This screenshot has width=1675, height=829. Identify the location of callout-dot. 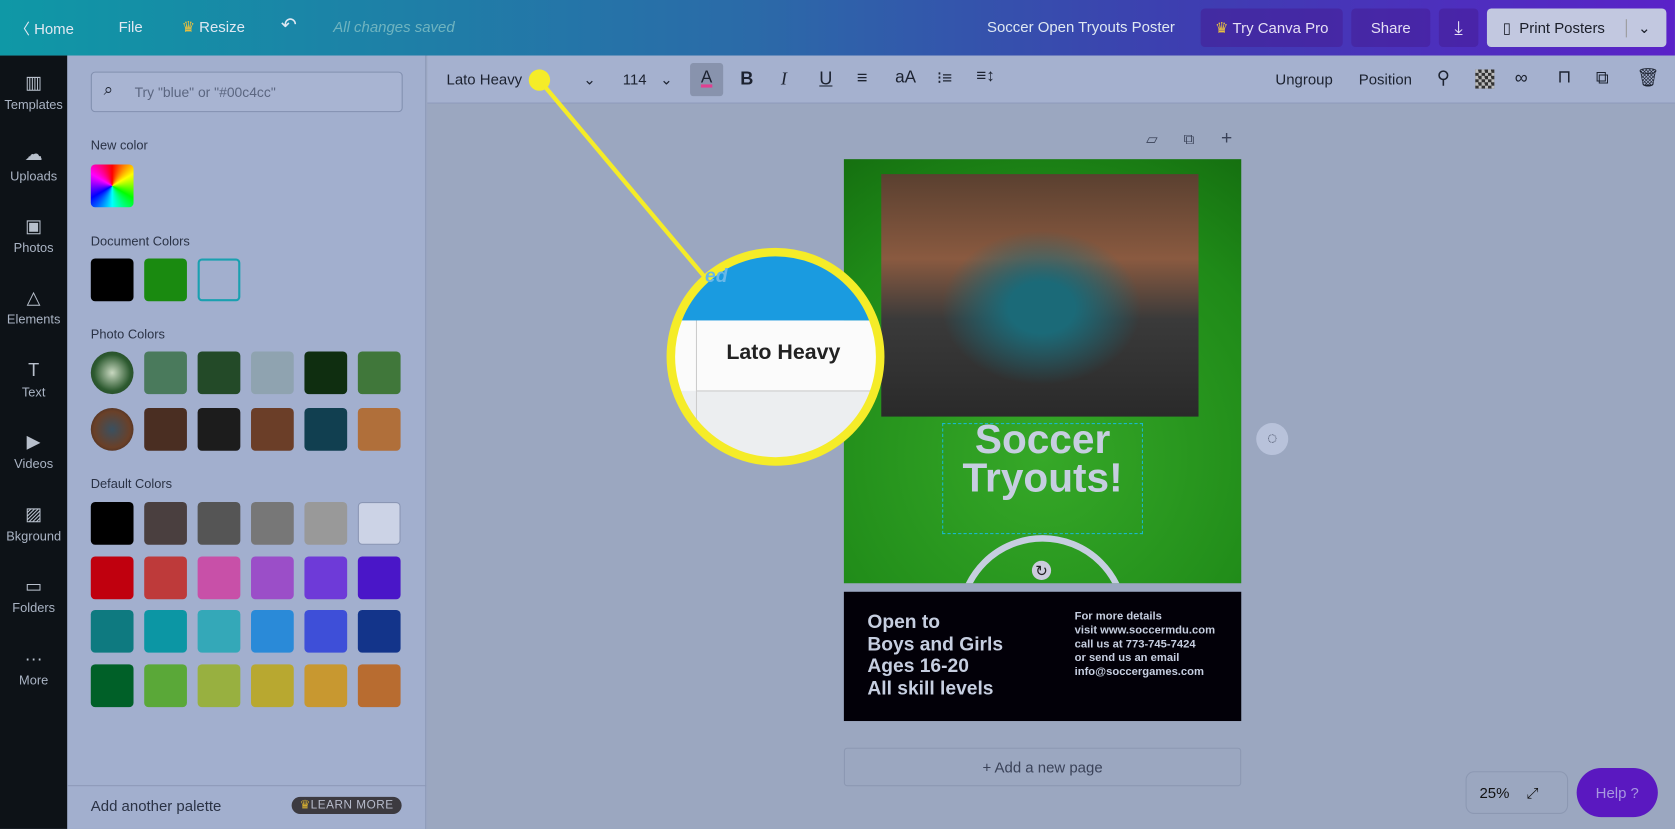
(539, 80).